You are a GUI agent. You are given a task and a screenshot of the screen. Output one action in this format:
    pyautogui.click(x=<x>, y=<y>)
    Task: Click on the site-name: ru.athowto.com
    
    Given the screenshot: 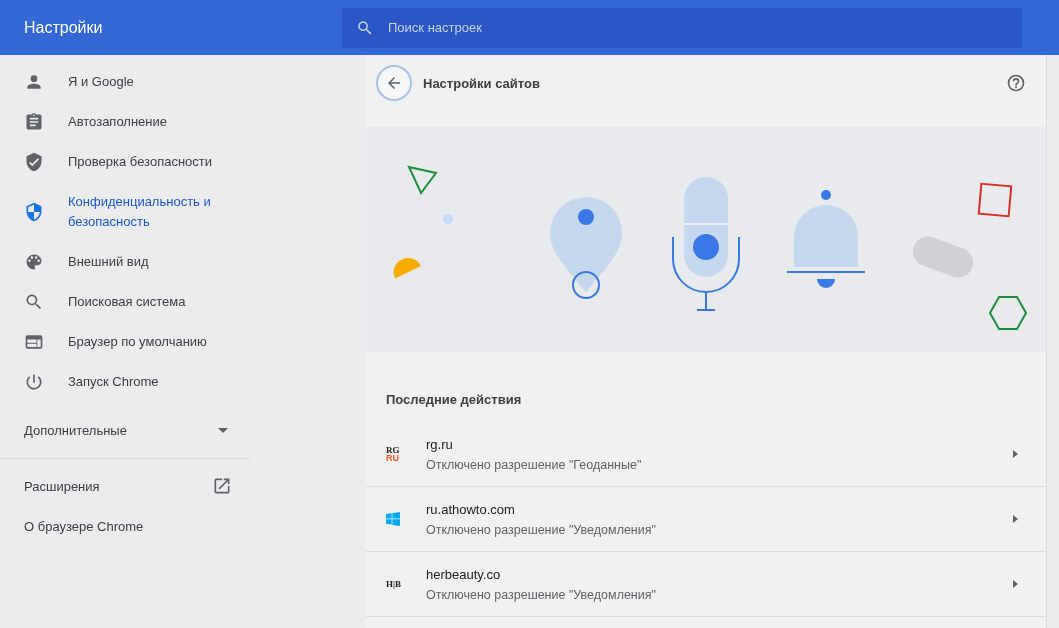 What is the action you would take?
    pyautogui.click(x=471, y=509)
    